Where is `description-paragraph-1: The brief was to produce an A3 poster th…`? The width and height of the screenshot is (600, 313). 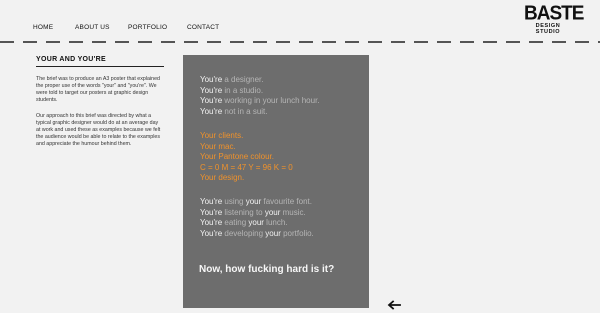 description-paragraph-1: The brief was to produce an A3 poster th… is located at coordinates (98, 89).